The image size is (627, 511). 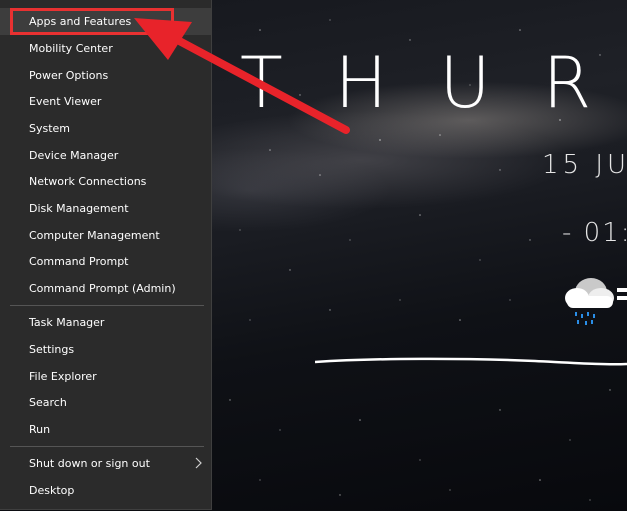 I want to click on menu-item-label: Shut down or sign out, so click(x=89, y=463).